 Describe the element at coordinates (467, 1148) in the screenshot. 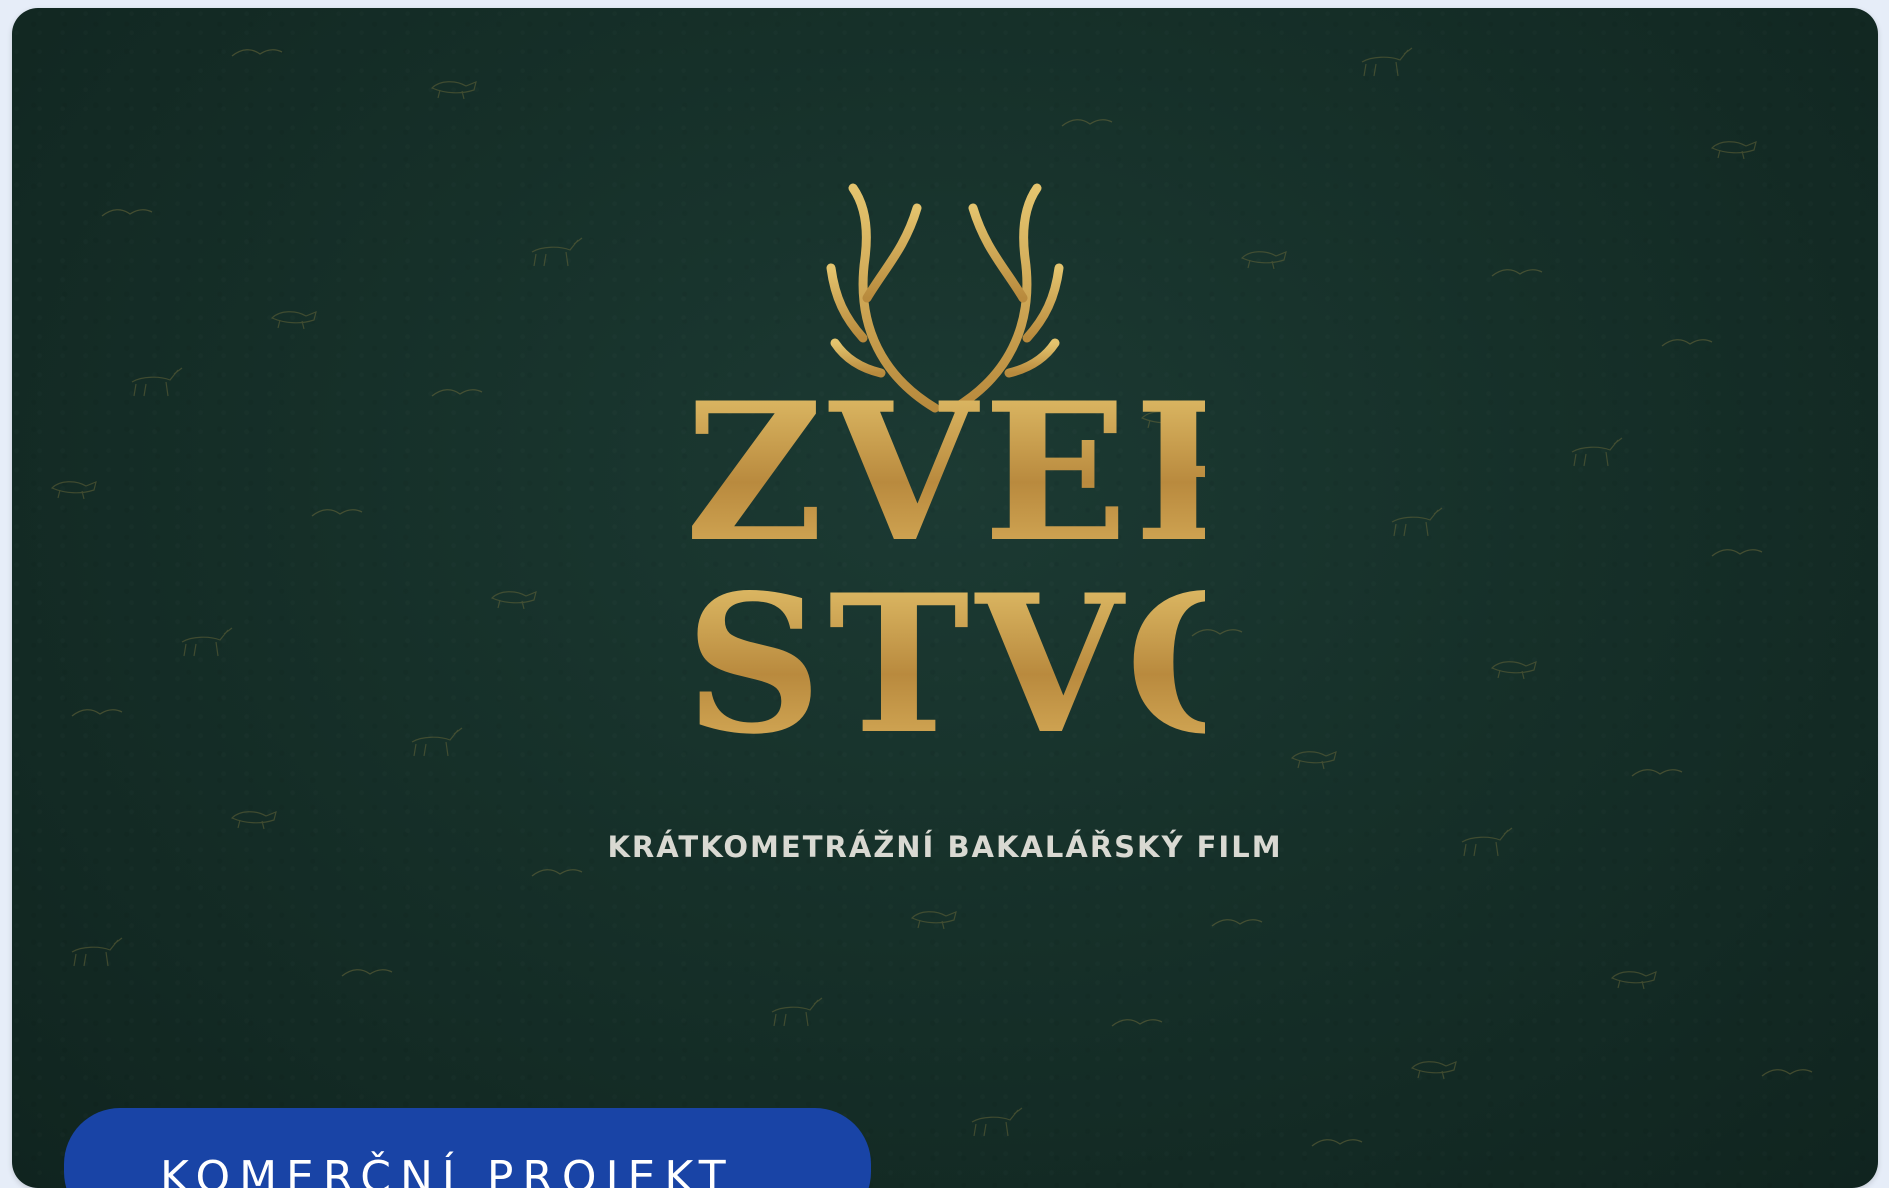

I see `category-badge: KOMERČNÍ PROJEKT` at that location.